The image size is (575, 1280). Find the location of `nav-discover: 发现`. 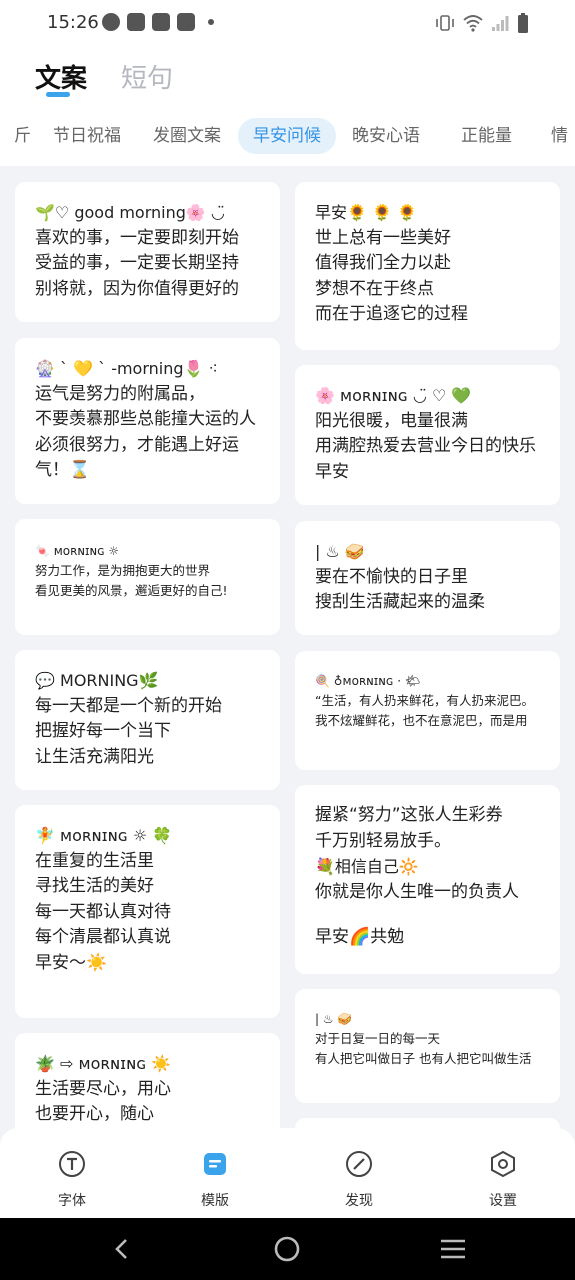

nav-discover: 发现 is located at coordinates (359, 1179).